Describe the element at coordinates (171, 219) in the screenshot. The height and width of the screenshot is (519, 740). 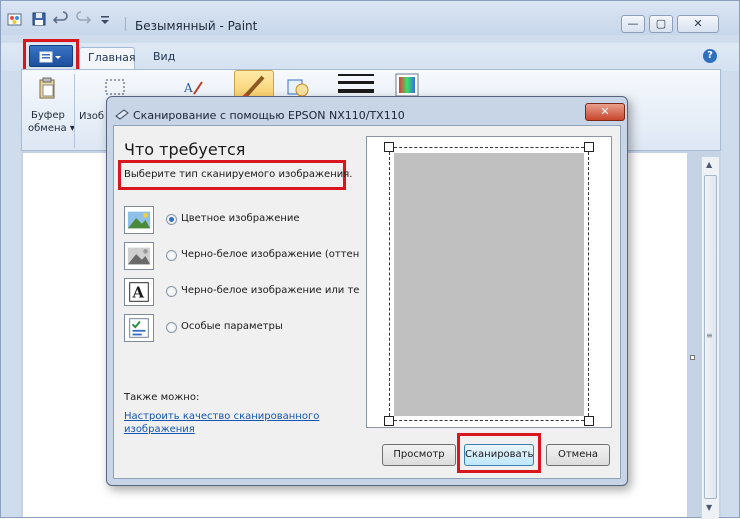
I see `radio-color` at that location.